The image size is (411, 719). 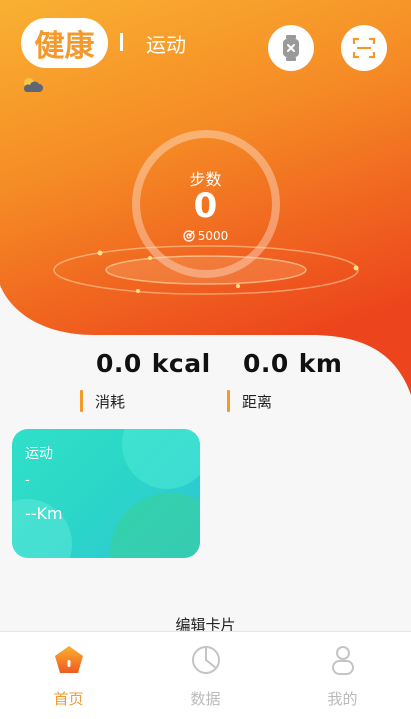 I want to click on nav-profile-label: 我的, so click(x=342, y=699).